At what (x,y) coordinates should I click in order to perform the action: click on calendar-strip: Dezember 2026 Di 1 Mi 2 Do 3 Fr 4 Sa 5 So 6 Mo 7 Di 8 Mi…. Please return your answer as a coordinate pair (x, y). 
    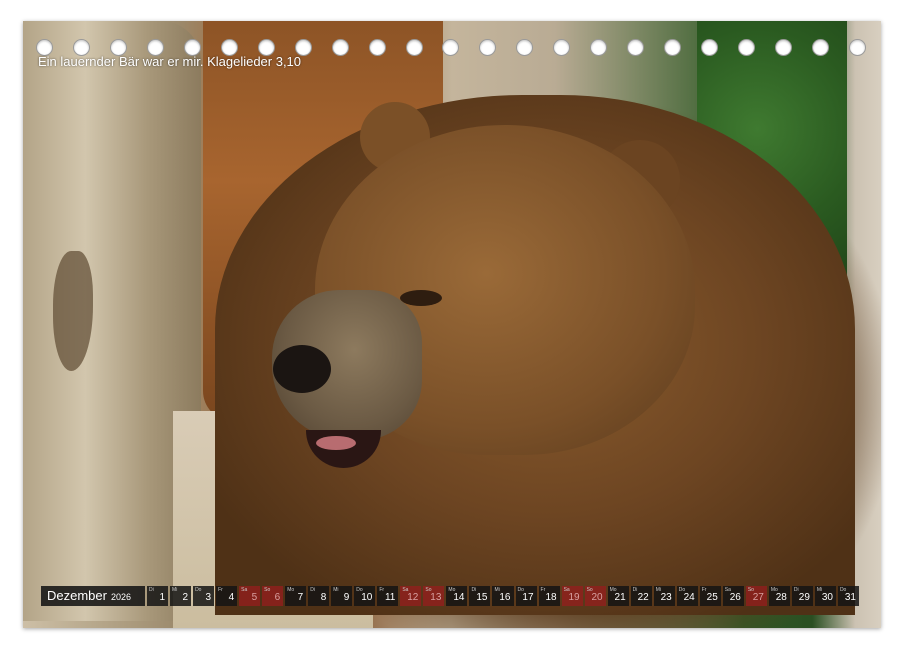
    Looking at the image, I should click on (450, 596).